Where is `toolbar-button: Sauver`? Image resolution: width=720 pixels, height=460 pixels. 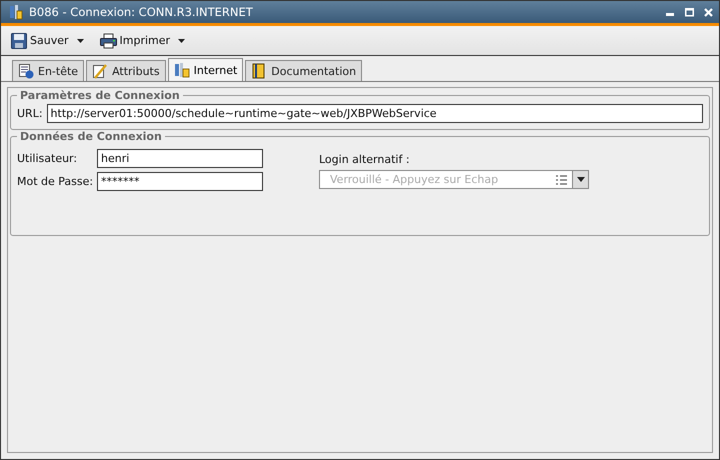 toolbar-button: Sauver is located at coordinates (39, 40).